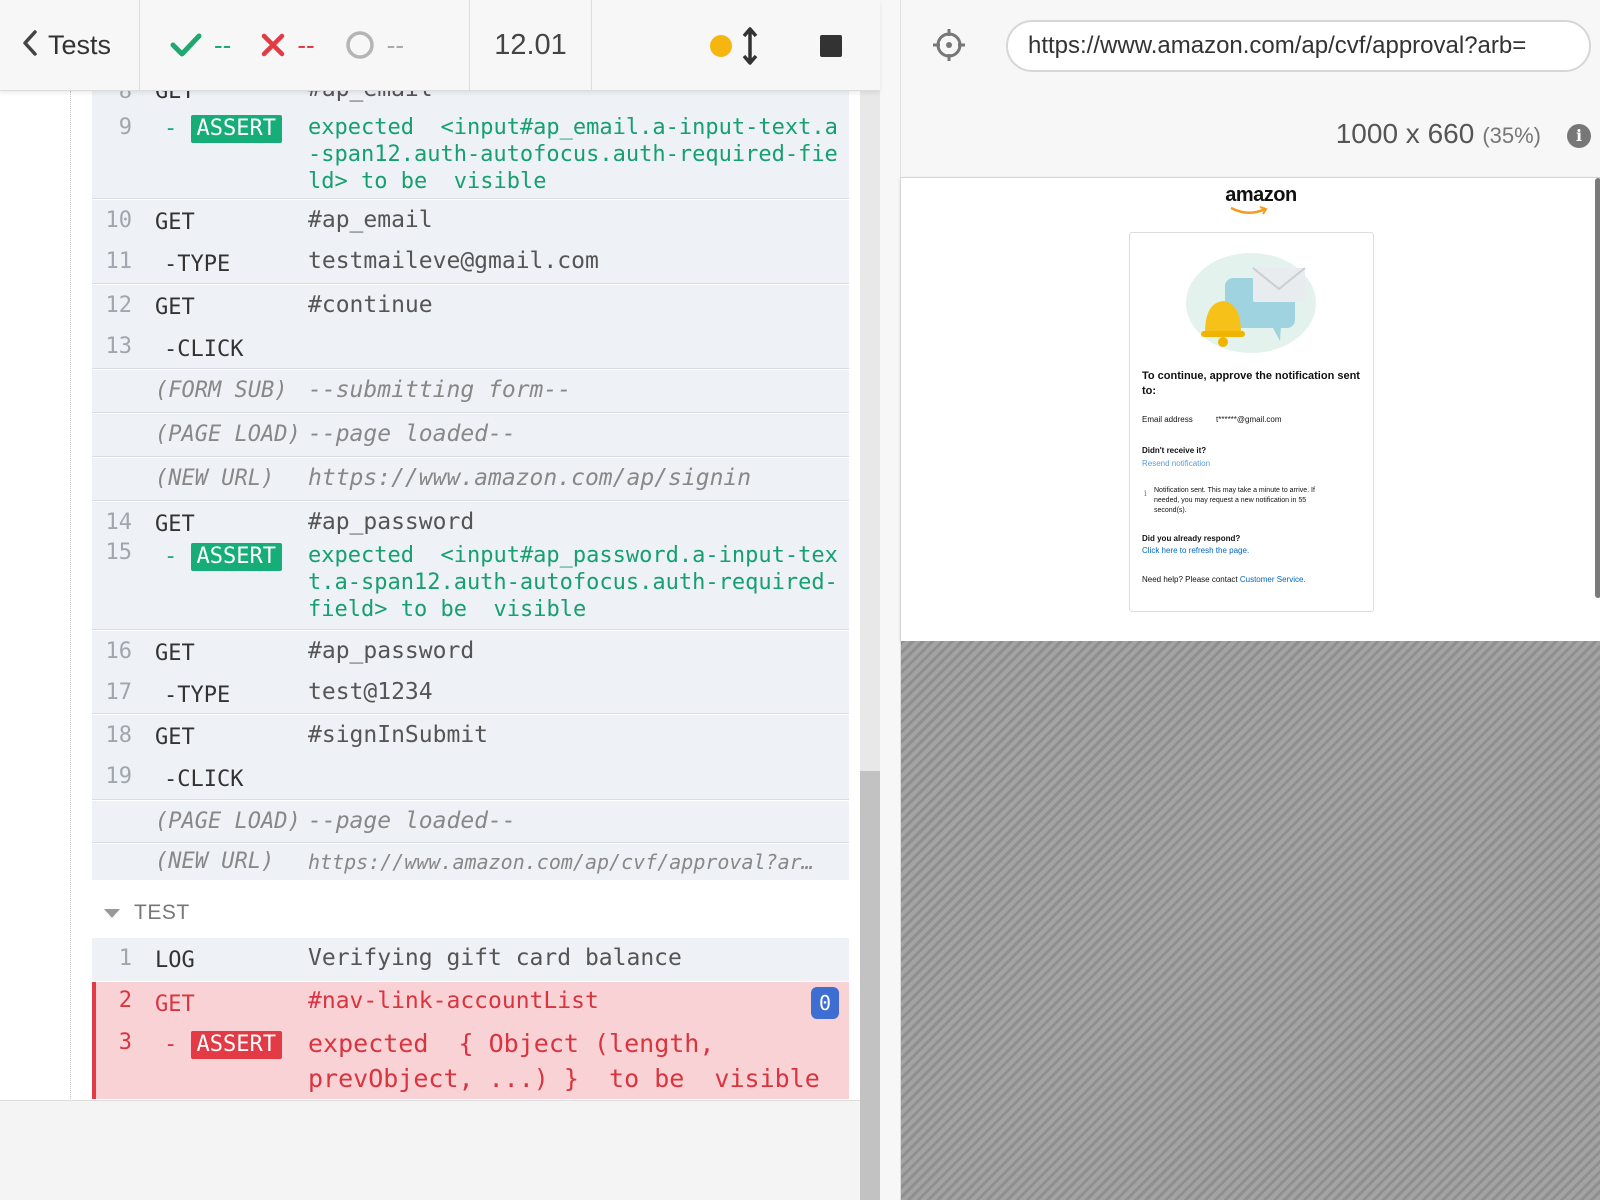 The width and height of the screenshot is (1600, 1200). I want to click on didnt-receive-label: Didn't receive it?, so click(1174, 450).